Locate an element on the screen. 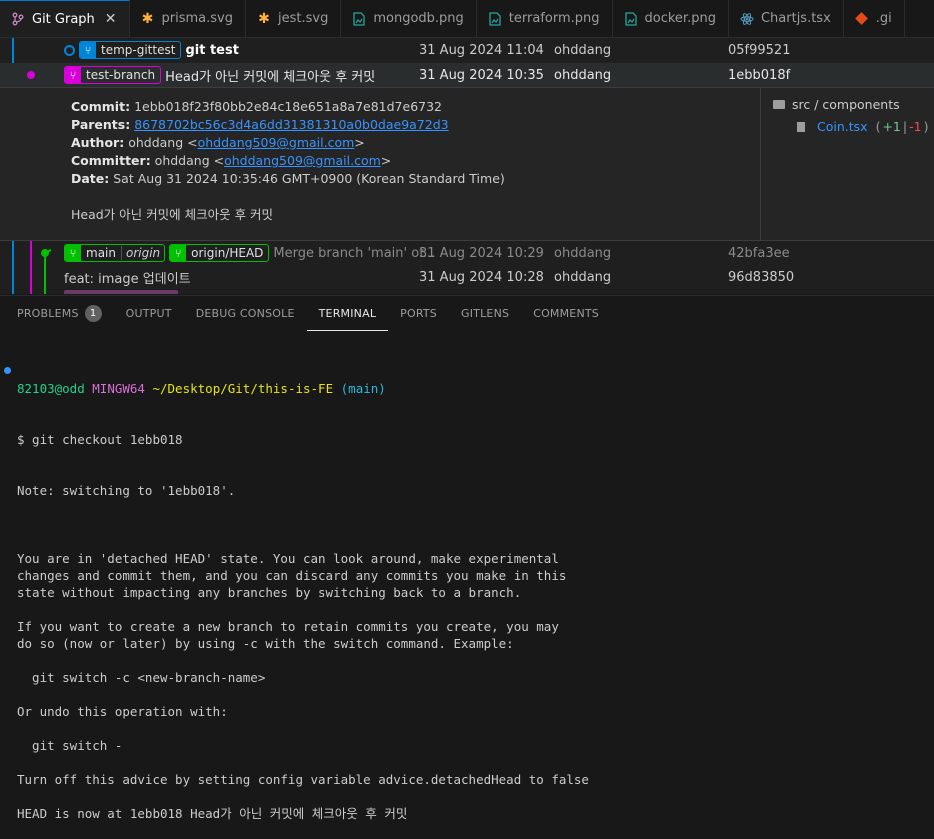  tab-problems: PROBLEMS 1 is located at coordinates (57, 313).